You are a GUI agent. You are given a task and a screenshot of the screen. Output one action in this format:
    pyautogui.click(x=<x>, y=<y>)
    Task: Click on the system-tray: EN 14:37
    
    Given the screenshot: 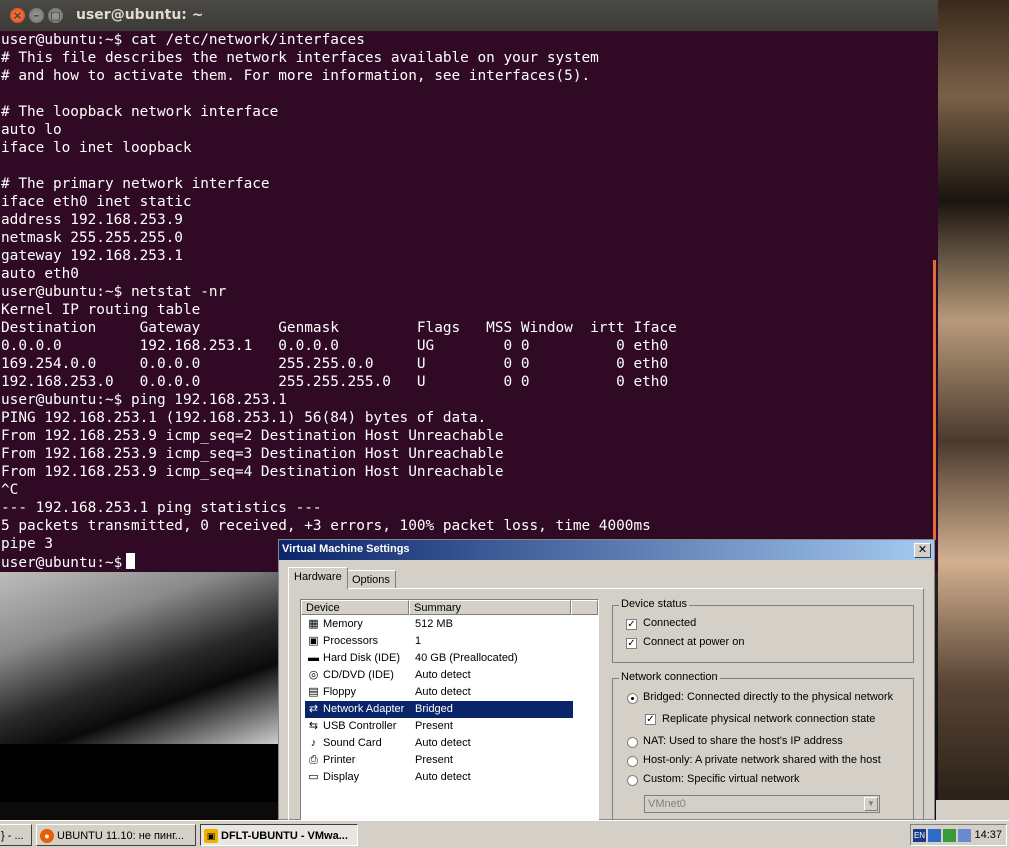 What is the action you would take?
    pyautogui.click(x=958, y=835)
    